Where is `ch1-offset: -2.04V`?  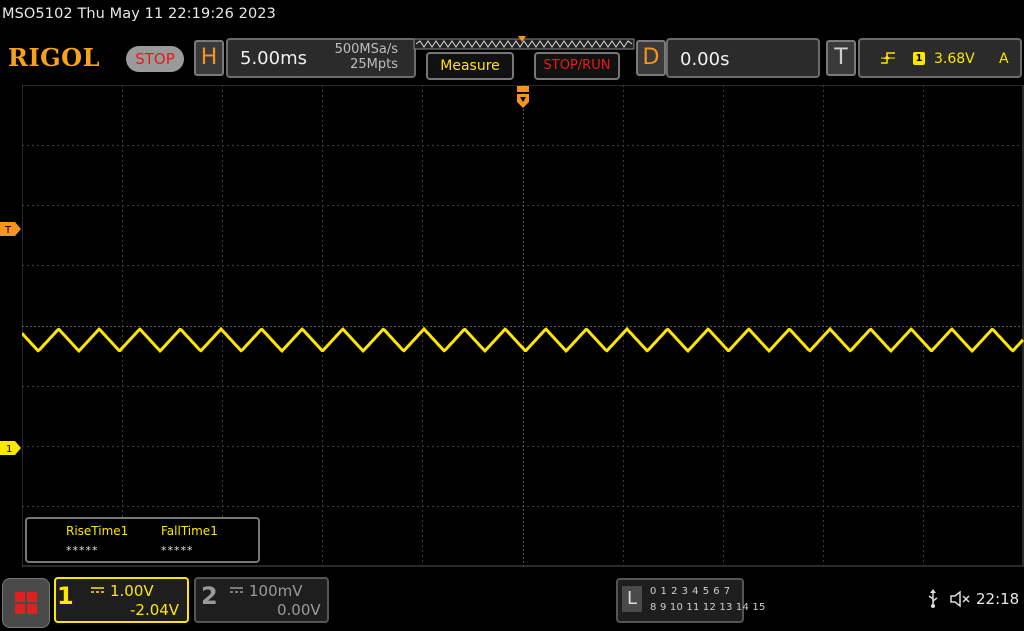 ch1-offset: -2.04V is located at coordinates (155, 610).